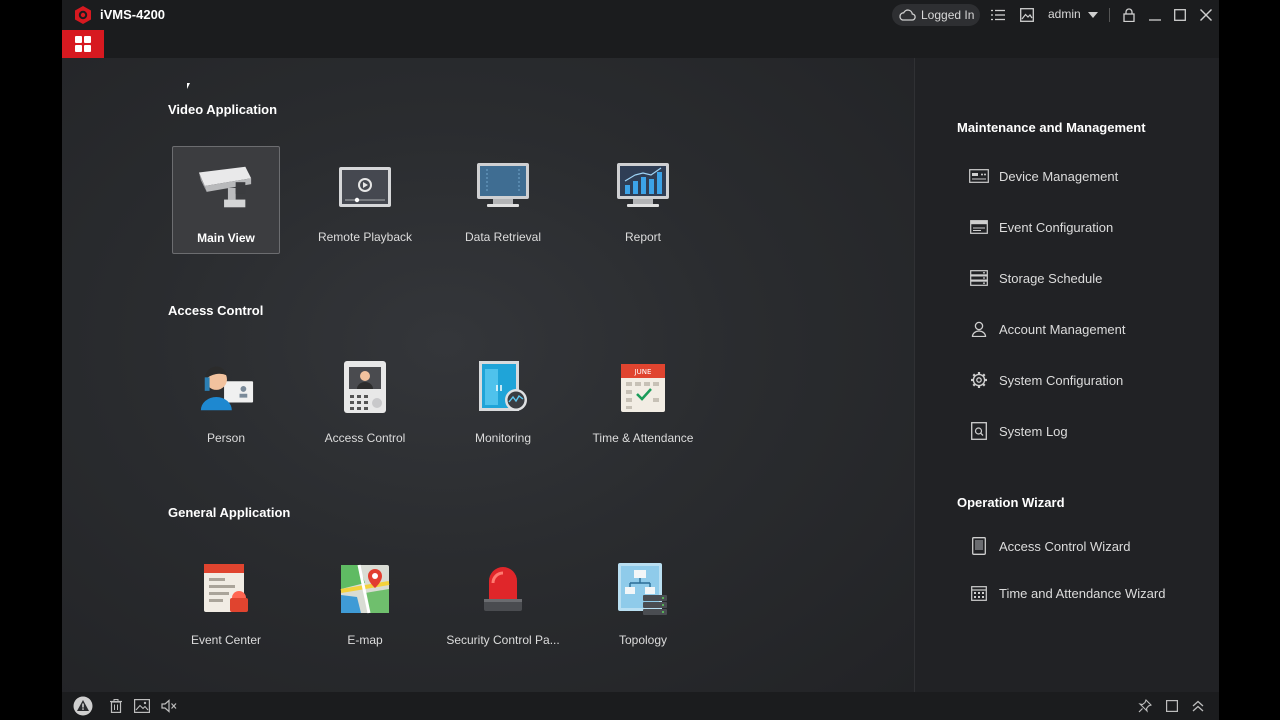  What do you see at coordinates (979, 278) in the screenshot?
I see `storage-icon` at bounding box center [979, 278].